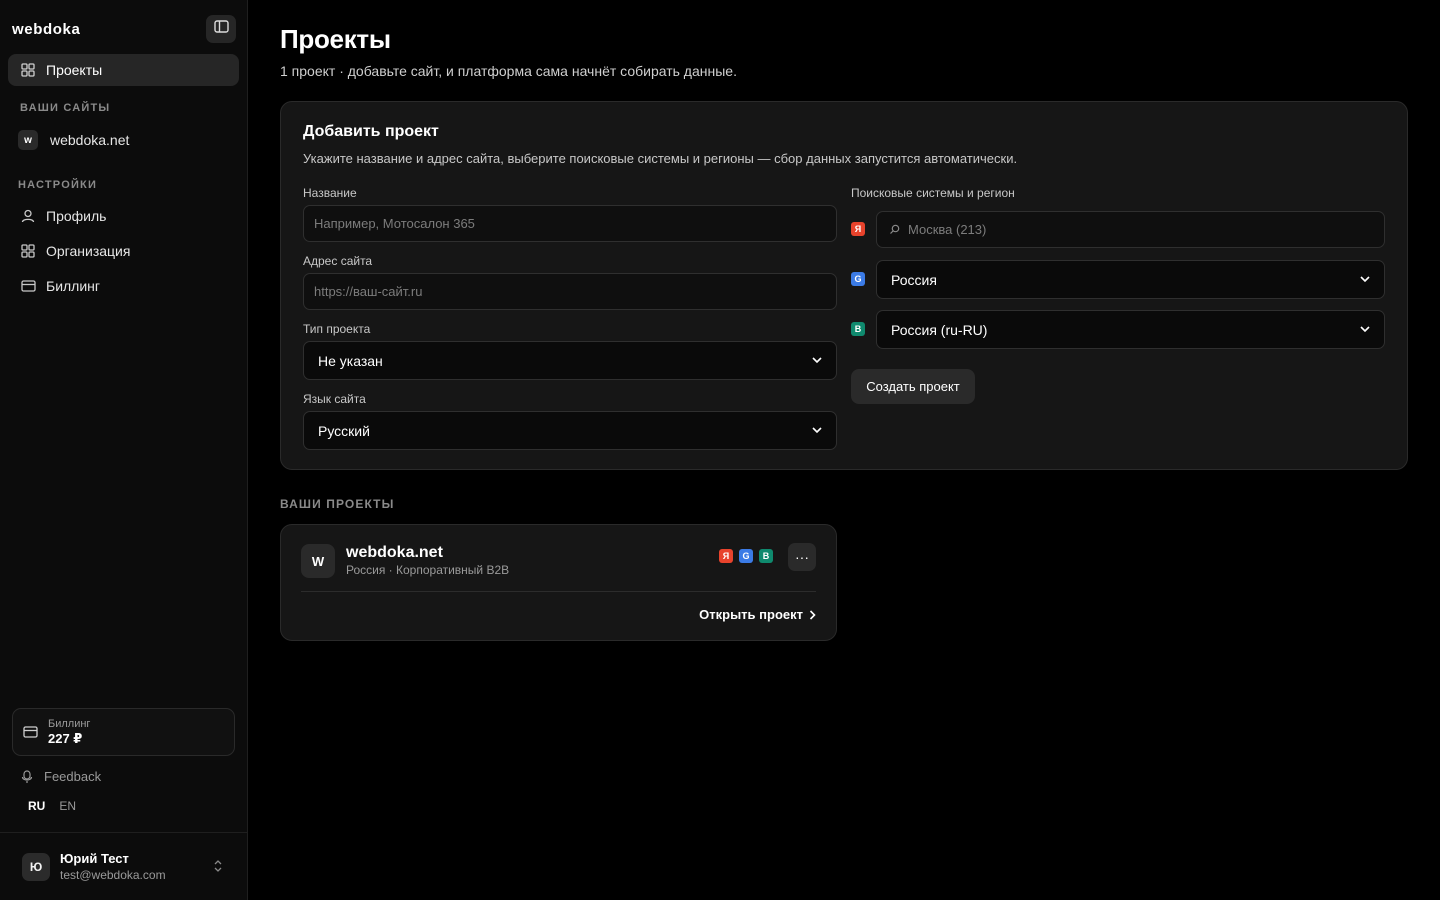 The width and height of the screenshot is (1440, 900). Describe the element at coordinates (337, 329) in the screenshot. I see `type-label: Тип проекта` at that location.